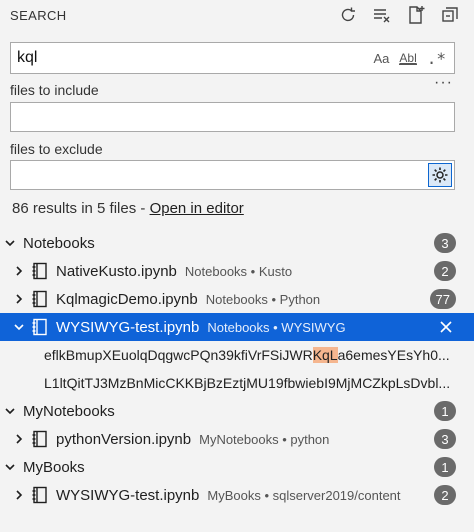 The width and height of the screenshot is (474, 532). I want to click on results-count-text: 86 results in 5 files -, so click(81, 208).